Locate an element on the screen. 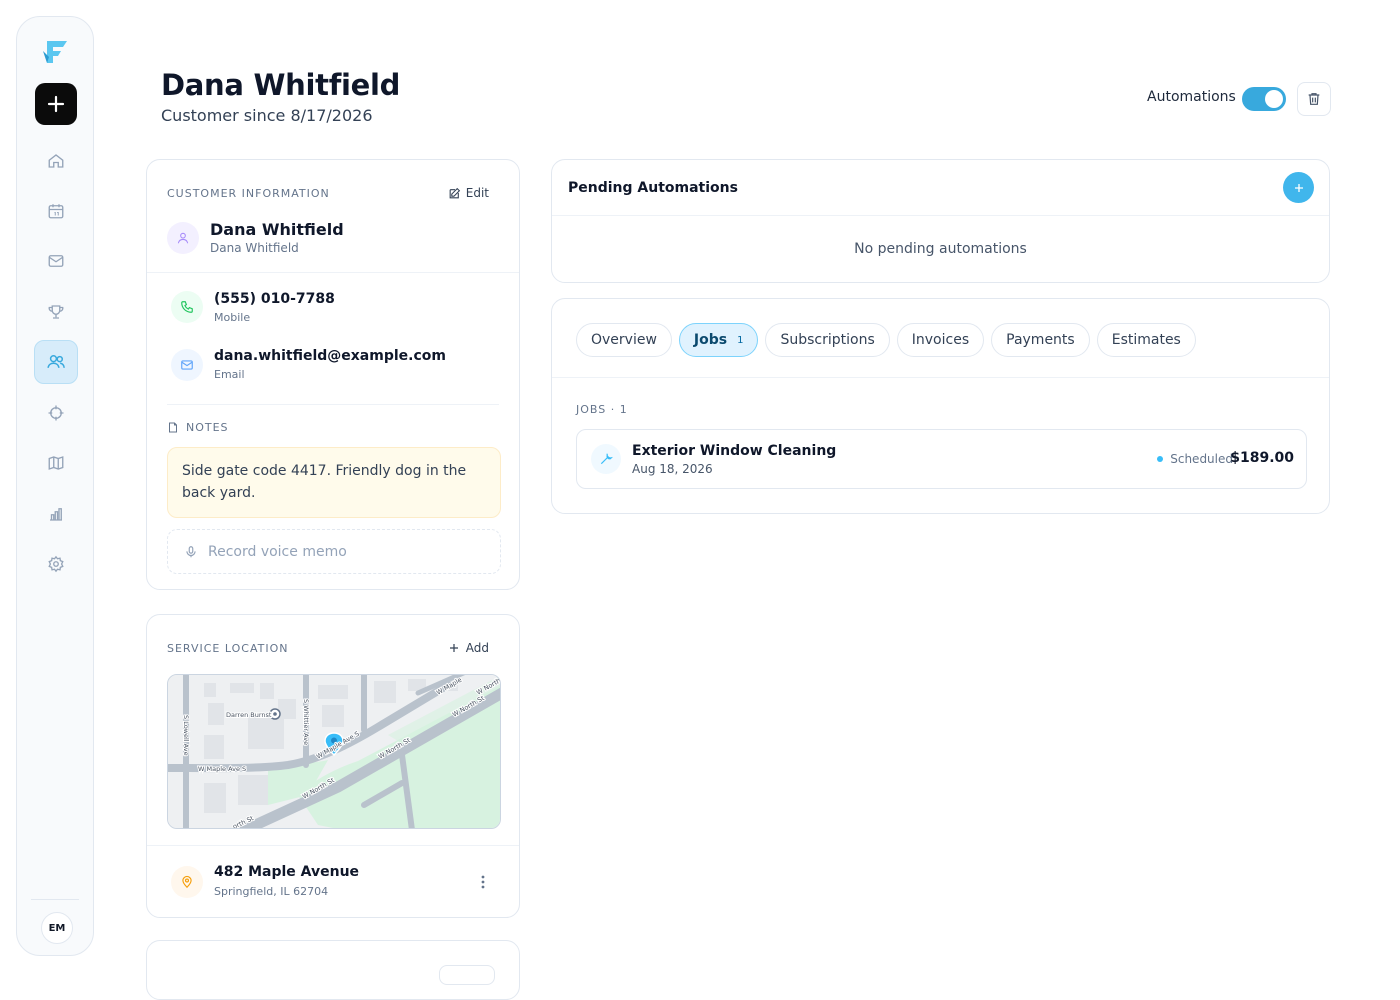 This screenshot has width=1400, height=1000. nav-customers-icon is located at coordinates (56, 362).